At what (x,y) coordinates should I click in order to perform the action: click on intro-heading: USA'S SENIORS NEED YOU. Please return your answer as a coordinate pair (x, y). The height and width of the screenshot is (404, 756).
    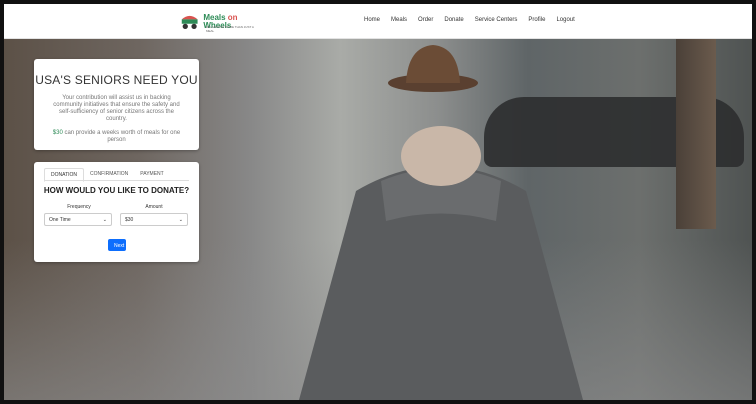
    Looking at the image, I should click on (116, 80).